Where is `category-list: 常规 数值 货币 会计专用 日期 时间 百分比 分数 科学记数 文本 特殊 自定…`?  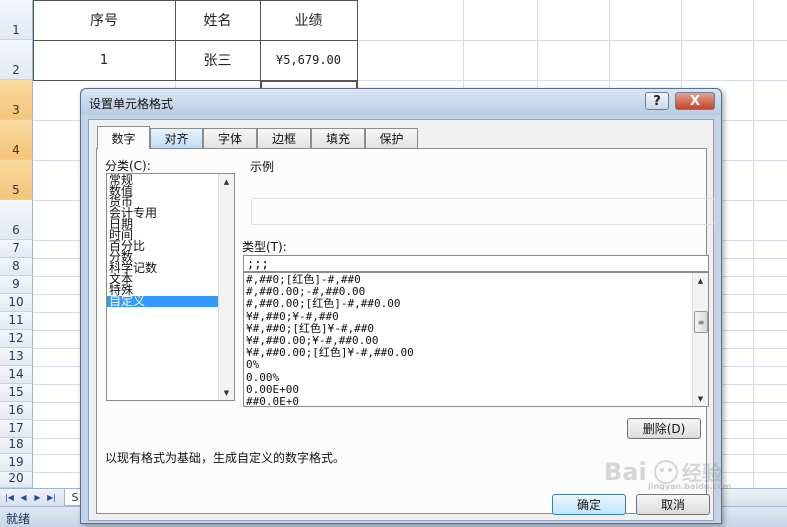 category-list: 常规 数值 货币 会计专用 日期 时间 百分比 分数 科学记数 文本 特殊 自定… is located at coordinates (170, 287).